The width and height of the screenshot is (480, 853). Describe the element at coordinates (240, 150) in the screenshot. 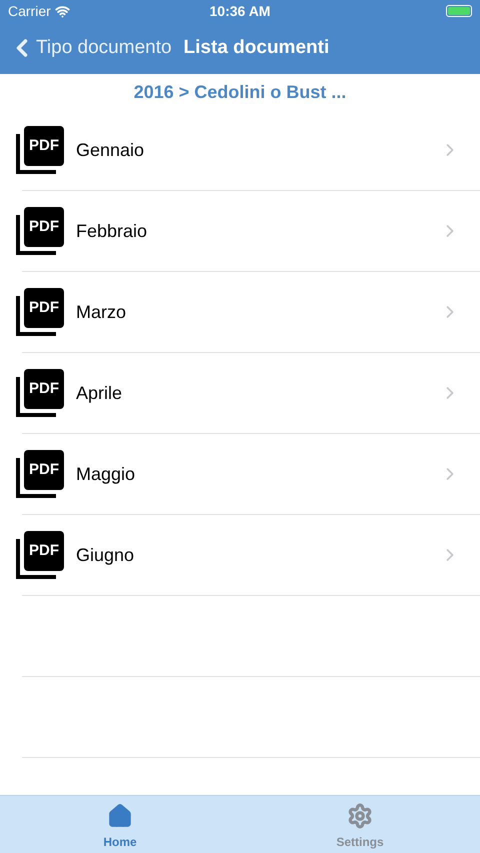

I see `document-row: PDF Gennaio` at that location.